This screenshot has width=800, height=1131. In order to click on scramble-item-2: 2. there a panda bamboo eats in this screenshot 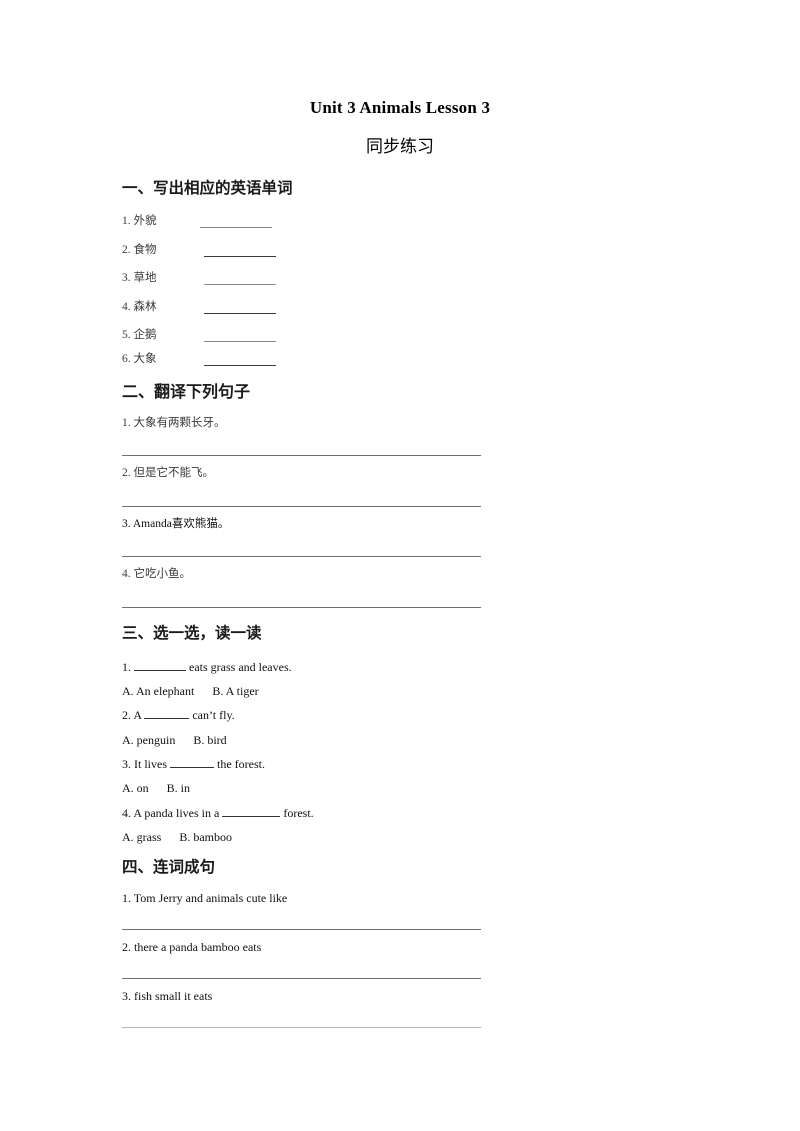, I will do `click(191, 947)`.